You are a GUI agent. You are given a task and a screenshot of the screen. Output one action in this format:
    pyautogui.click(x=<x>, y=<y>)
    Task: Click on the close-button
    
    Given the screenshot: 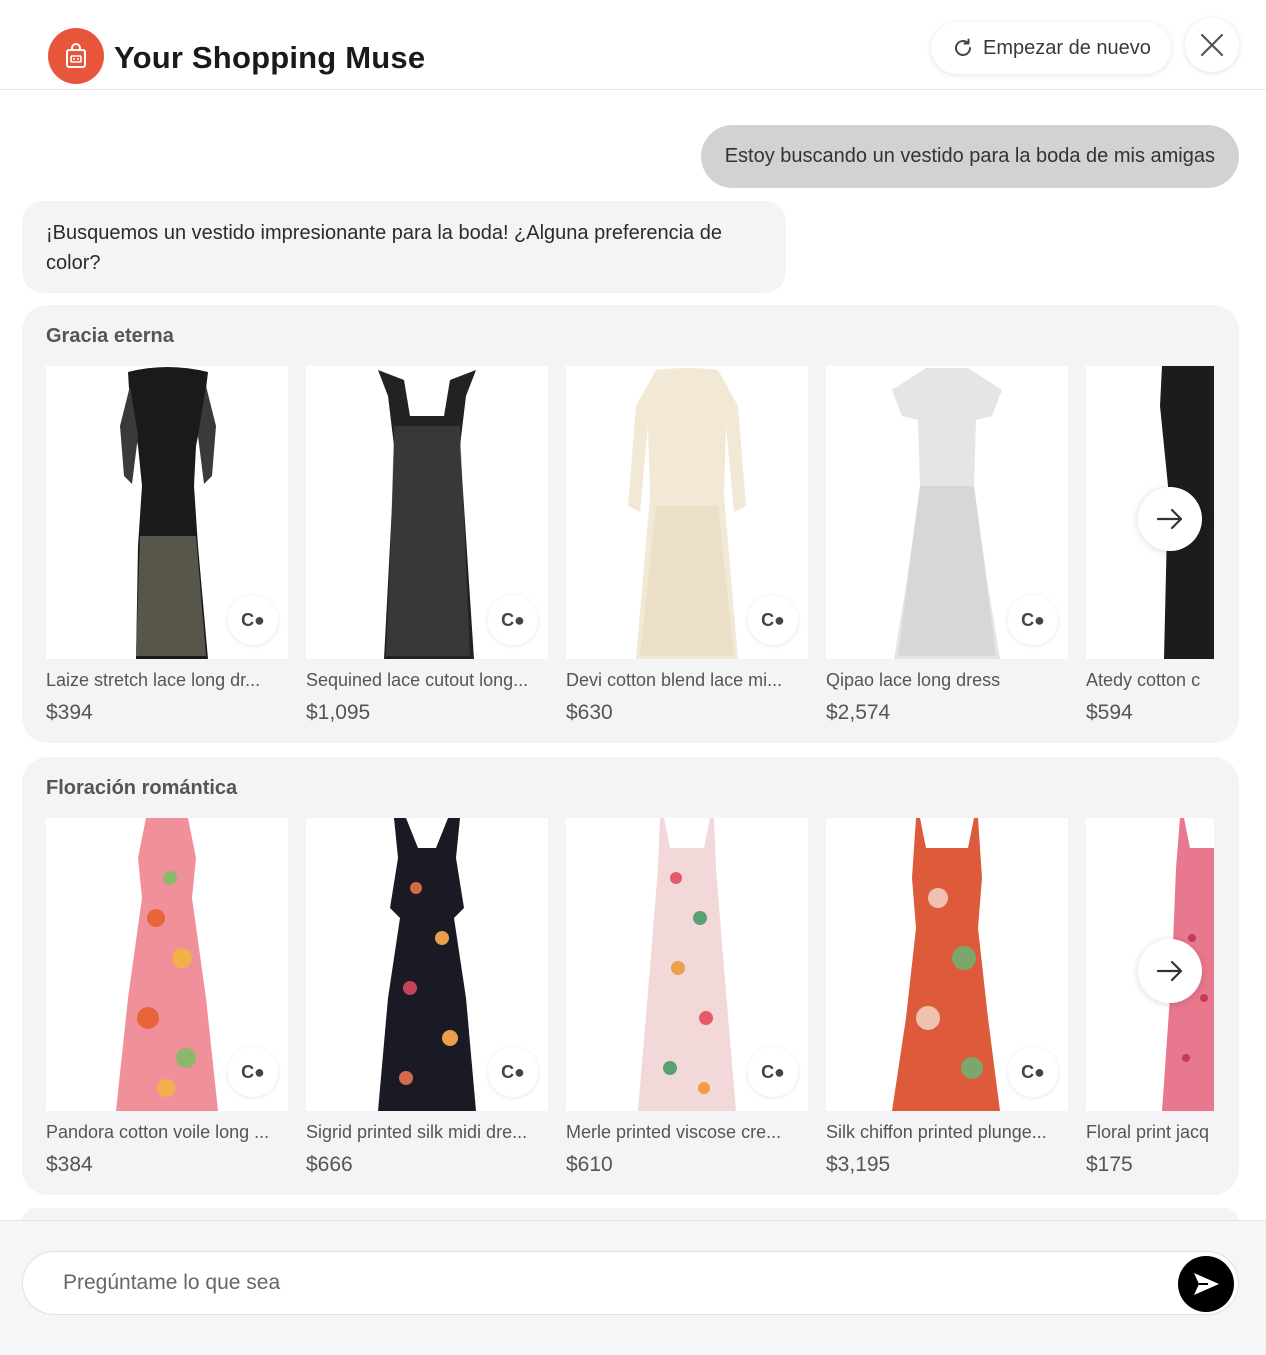 What is the action you would take?
    pyautogui.click(x=1212, y=45)
    